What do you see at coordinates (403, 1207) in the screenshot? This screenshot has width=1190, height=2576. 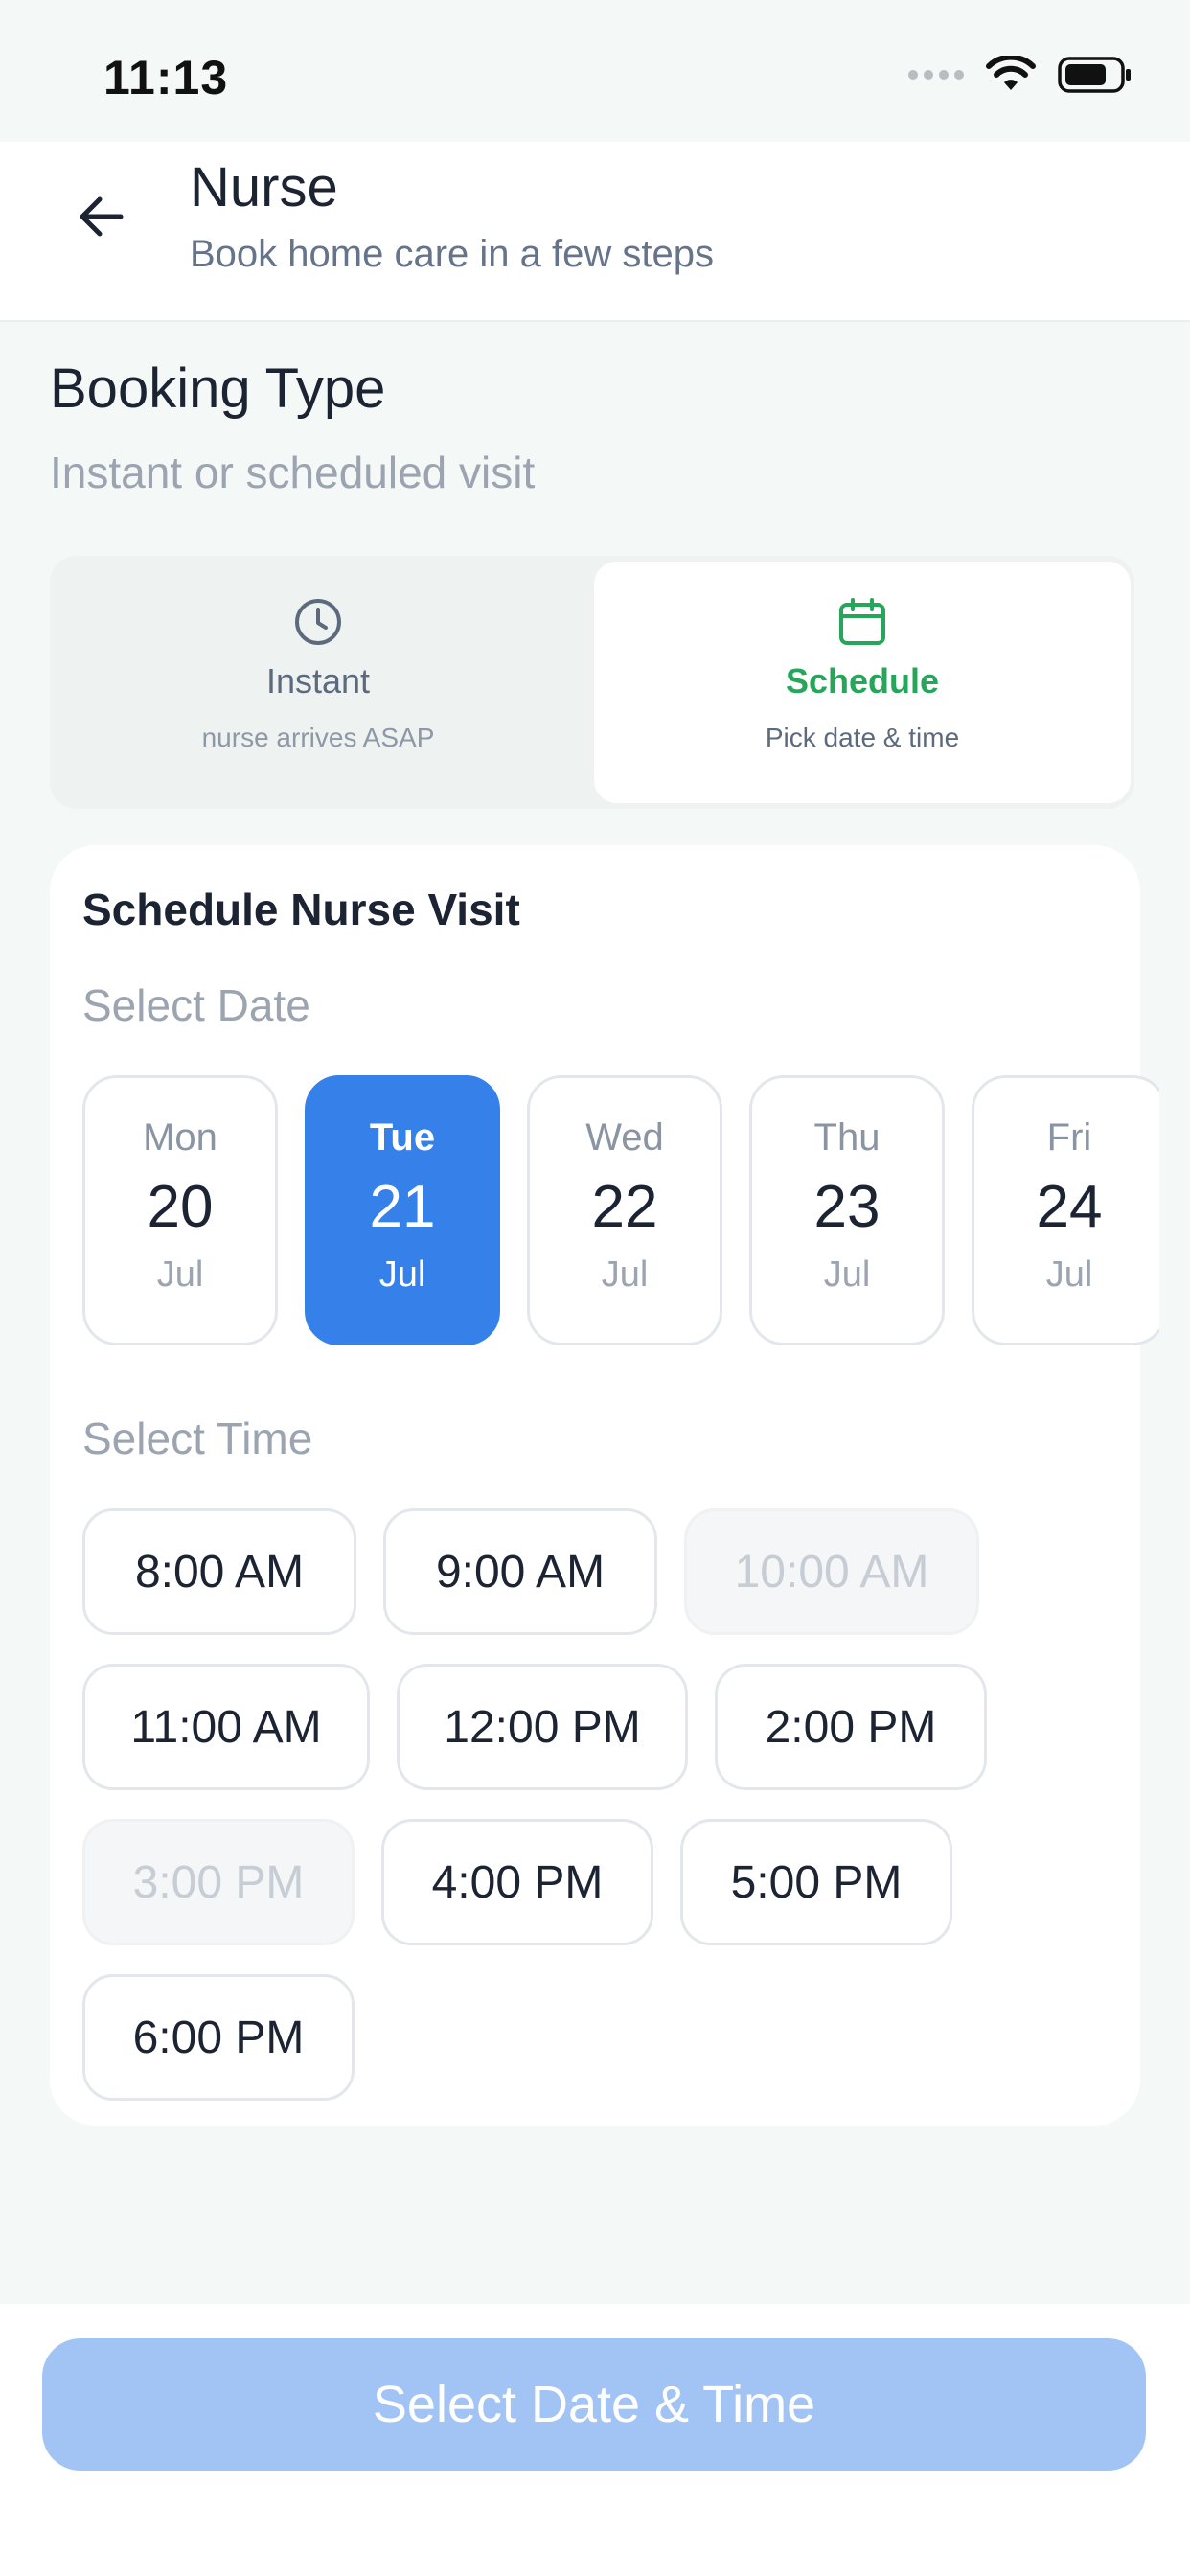 I see `date-day: 21` at bounding box center [403, 1207].